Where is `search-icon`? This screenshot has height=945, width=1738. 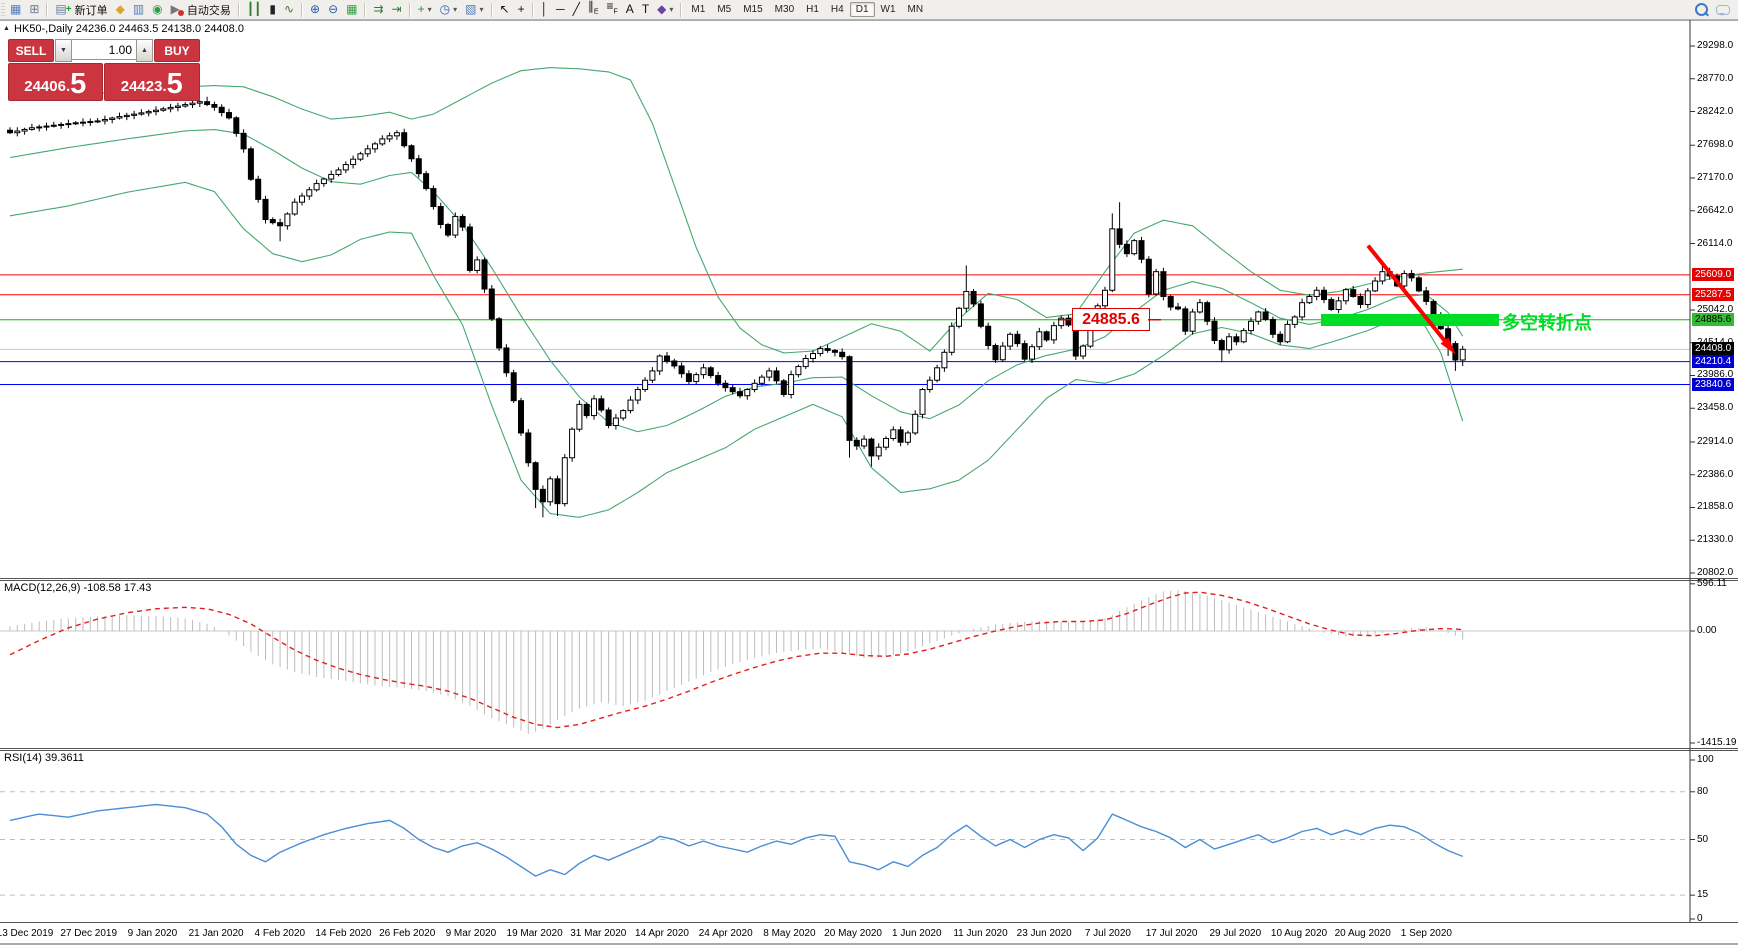
search-icon is located at coordinates (1701, 9).